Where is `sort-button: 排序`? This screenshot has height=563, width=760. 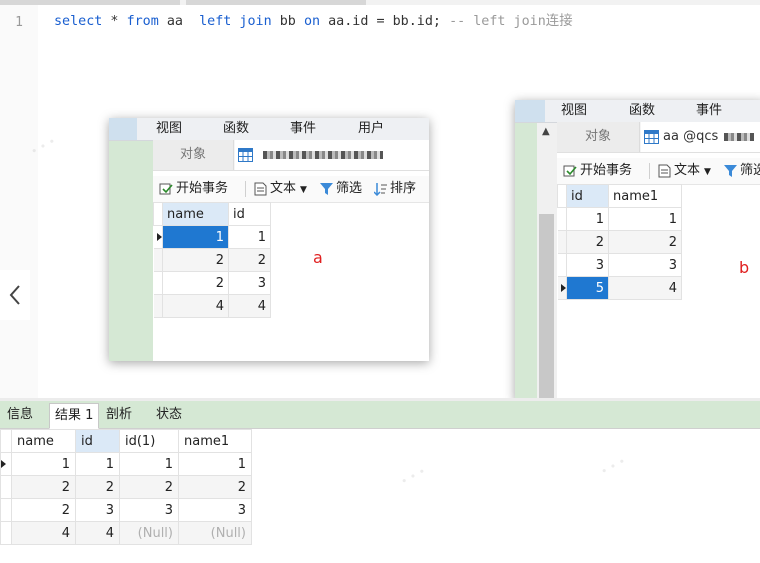 sort-button: 排序 is located at coordinates (395, 189).